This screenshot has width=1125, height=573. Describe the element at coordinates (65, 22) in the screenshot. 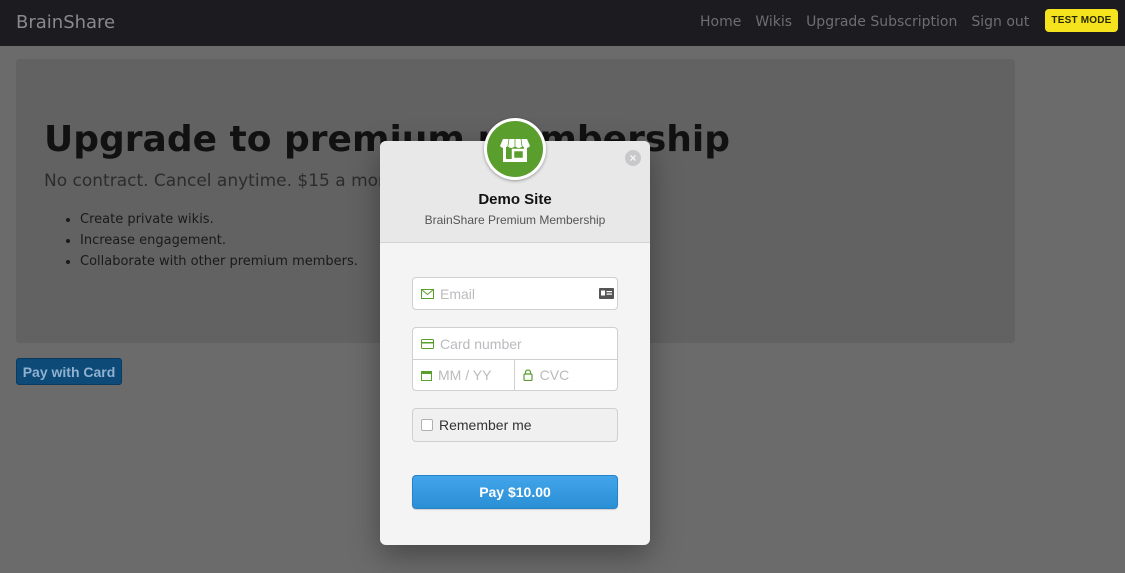

I see `brand-link: BrainShare` at that location.